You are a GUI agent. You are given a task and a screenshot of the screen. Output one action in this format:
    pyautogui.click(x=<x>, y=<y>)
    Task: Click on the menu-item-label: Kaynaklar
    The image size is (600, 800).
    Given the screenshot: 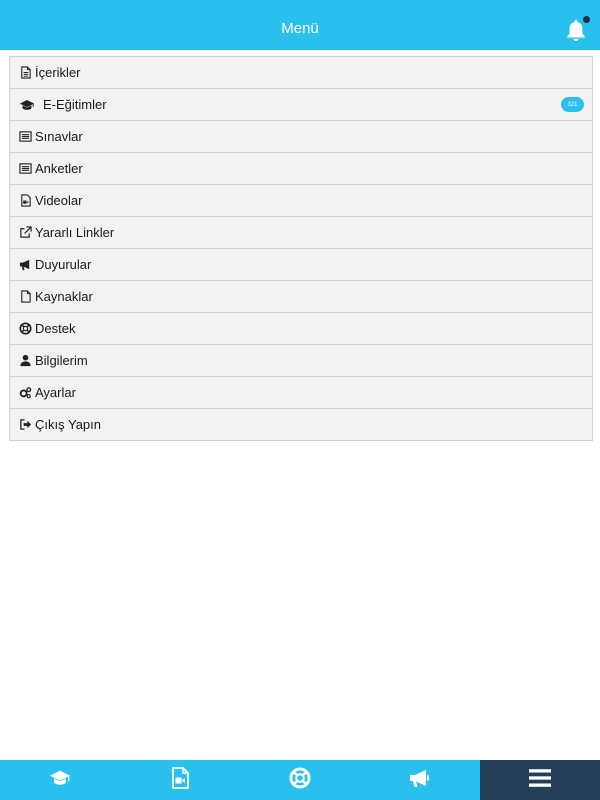 What is the action you would take?
    pyautogui.click(x=64, y=296)
    